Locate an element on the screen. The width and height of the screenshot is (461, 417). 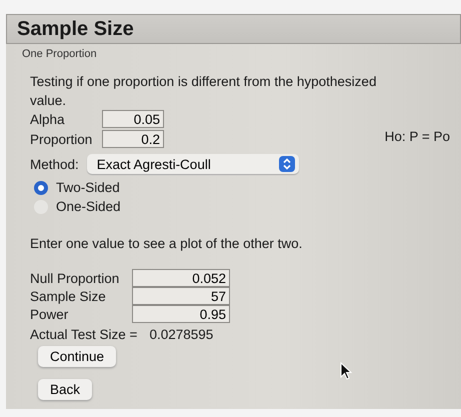
field-label: Sample Size is located at coordinates (68, 296).